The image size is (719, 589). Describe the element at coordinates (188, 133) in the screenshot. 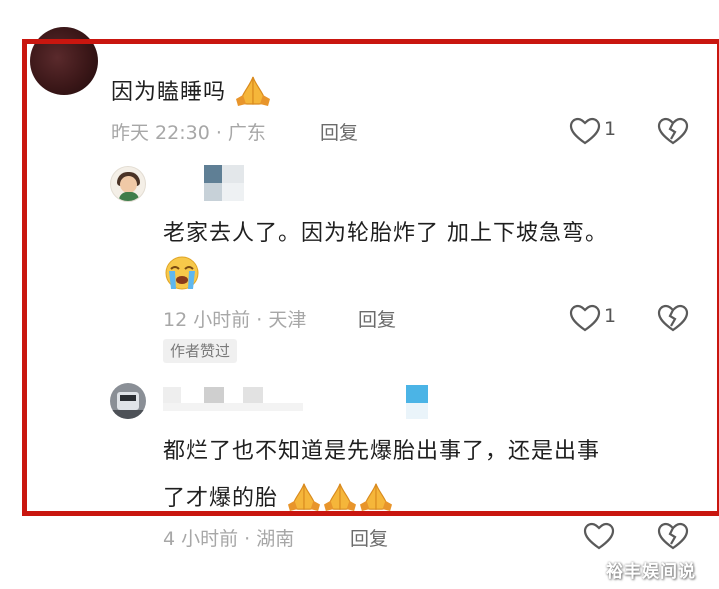

I see `comment-meta: 昨天 22:30 · 广东` at that location.